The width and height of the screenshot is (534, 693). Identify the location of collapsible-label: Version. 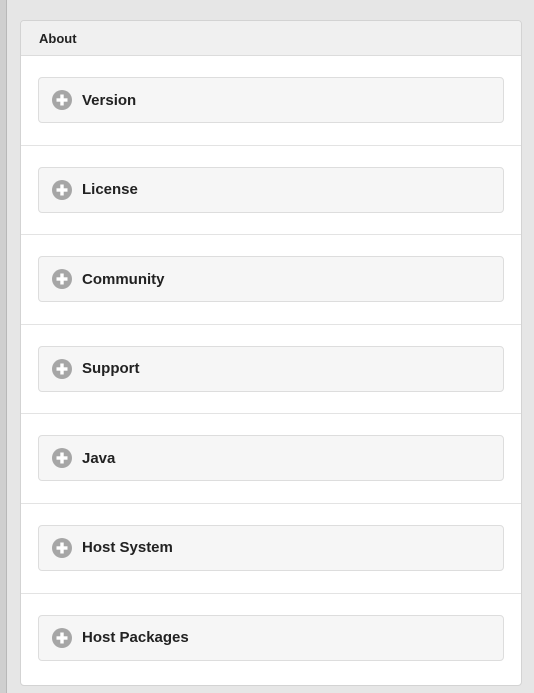
(109, 100).